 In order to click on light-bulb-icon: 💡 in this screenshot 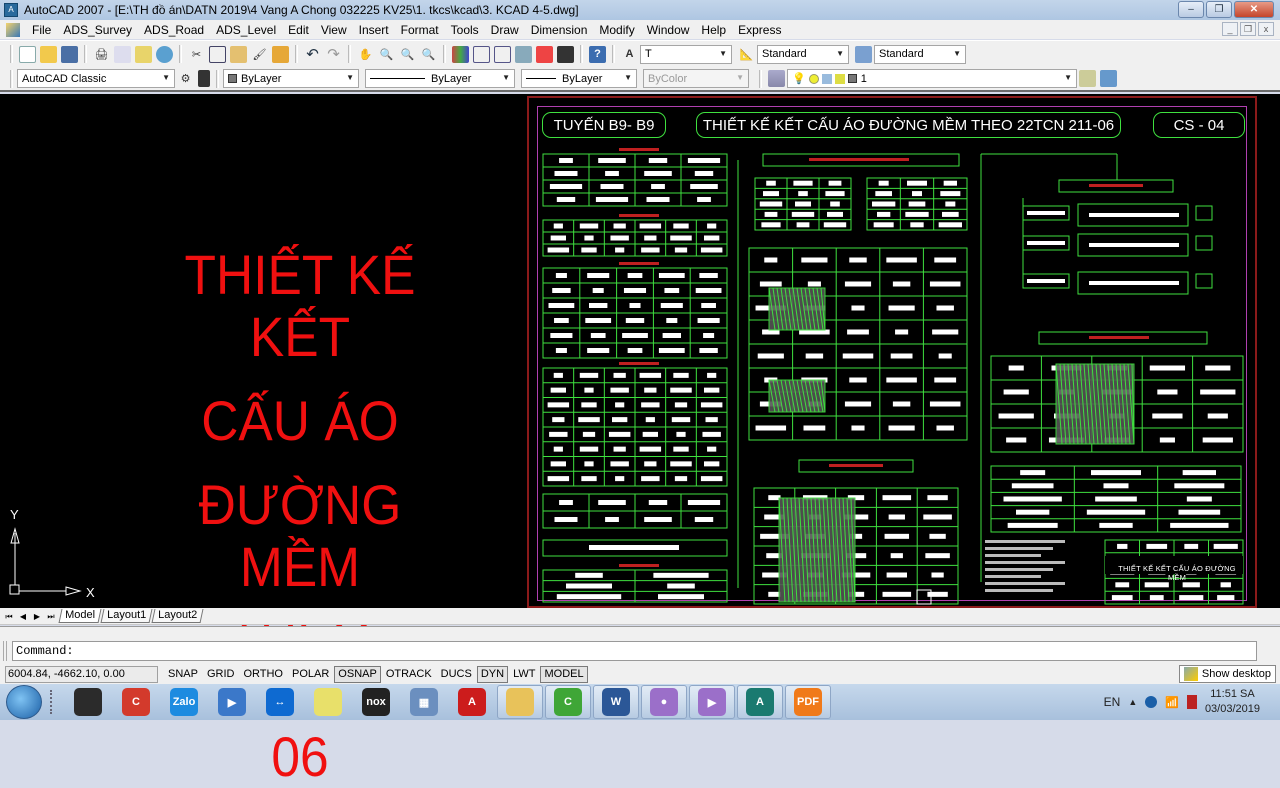, I will do `click(799, 78)`.